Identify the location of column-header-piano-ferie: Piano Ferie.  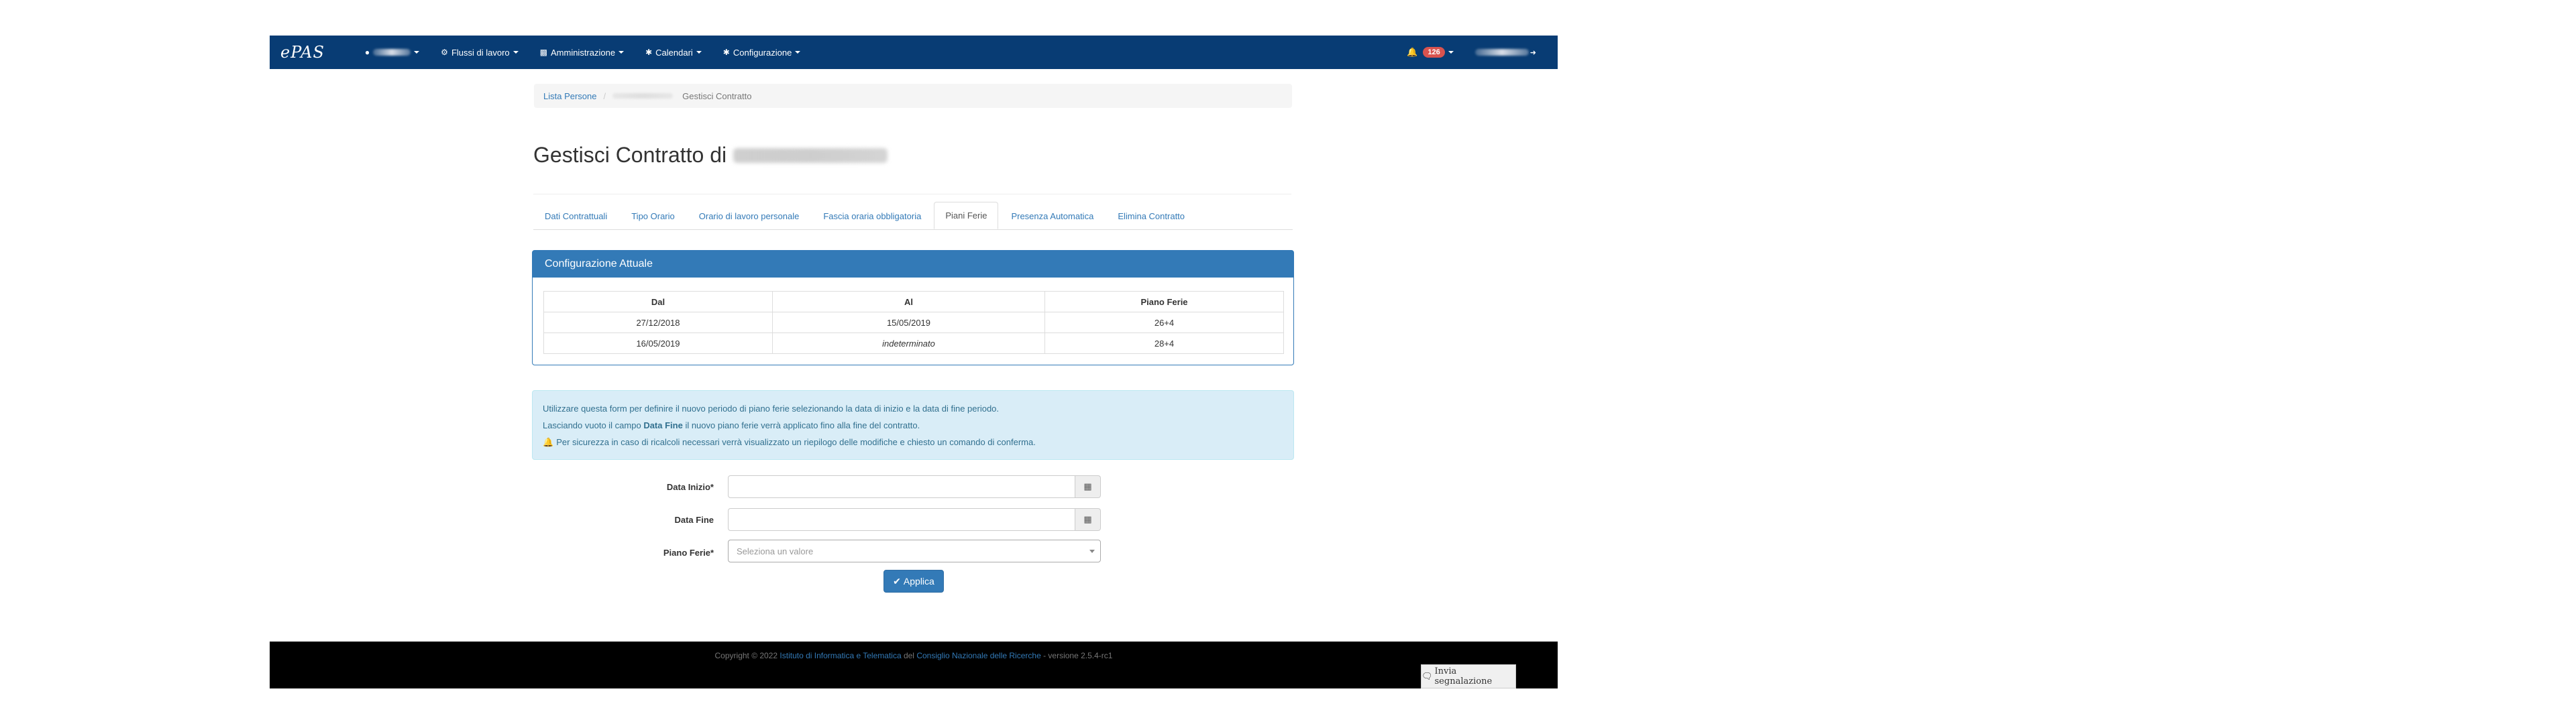
(1164, 301).